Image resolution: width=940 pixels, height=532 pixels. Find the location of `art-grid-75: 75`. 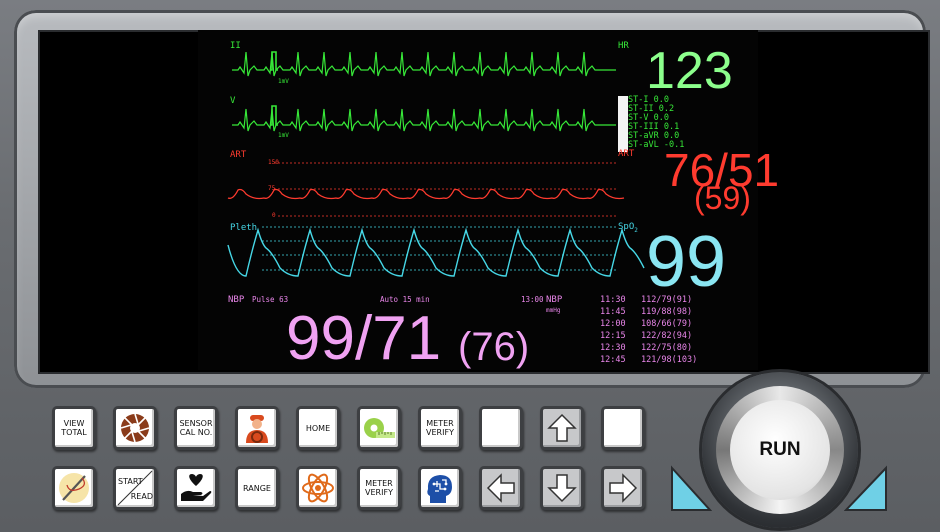

art-grid-75: 75 is located at coordinates (272, 188).